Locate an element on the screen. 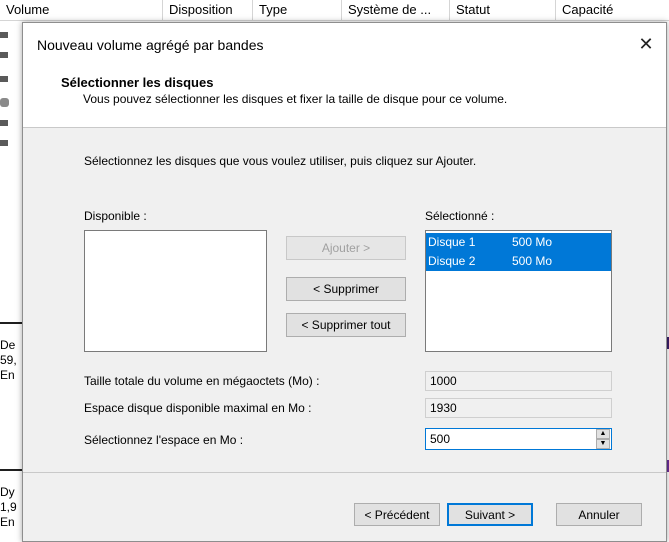 This screenshot has height=542, width=669. dialog-titlebar: Nouveau volume agrégé par bandes ✕ is located at coordinates (344, 45).